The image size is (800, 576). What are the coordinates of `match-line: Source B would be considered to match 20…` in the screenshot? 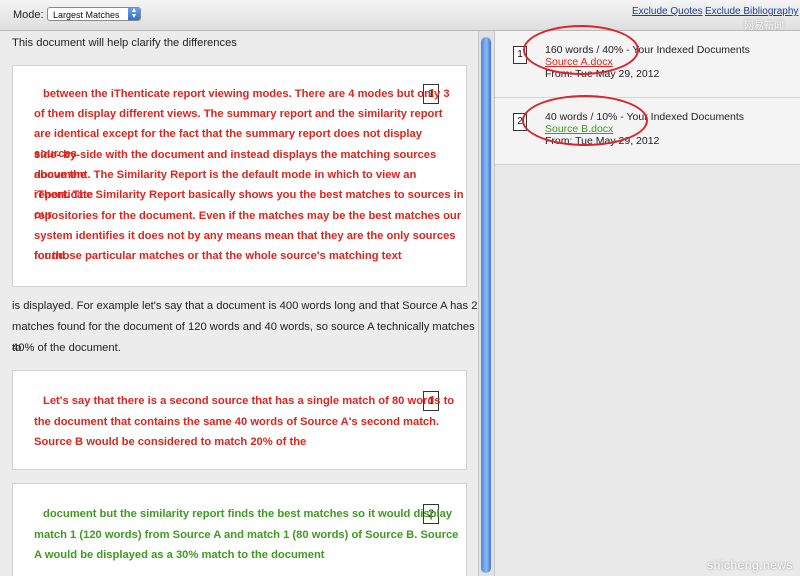 It's located at (170, 442).